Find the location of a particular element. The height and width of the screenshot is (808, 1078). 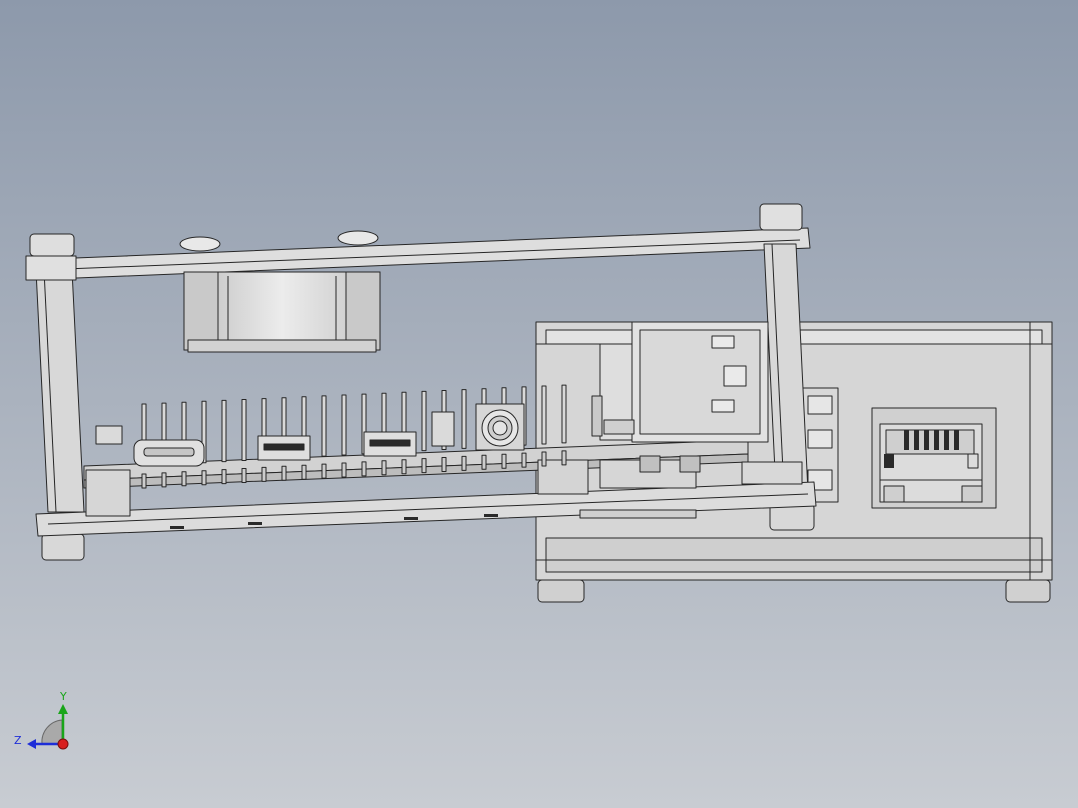

ethernet-port is located at coordinates (934, 458).